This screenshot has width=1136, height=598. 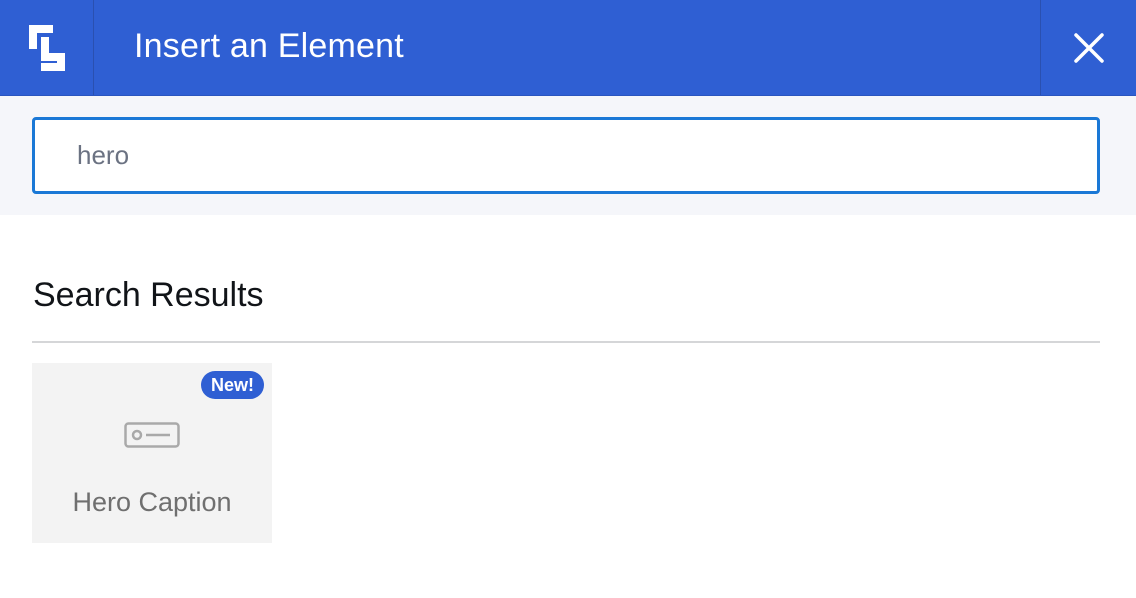 I want to click on modal-title: Insert an Element, so click(x=269, y=46).